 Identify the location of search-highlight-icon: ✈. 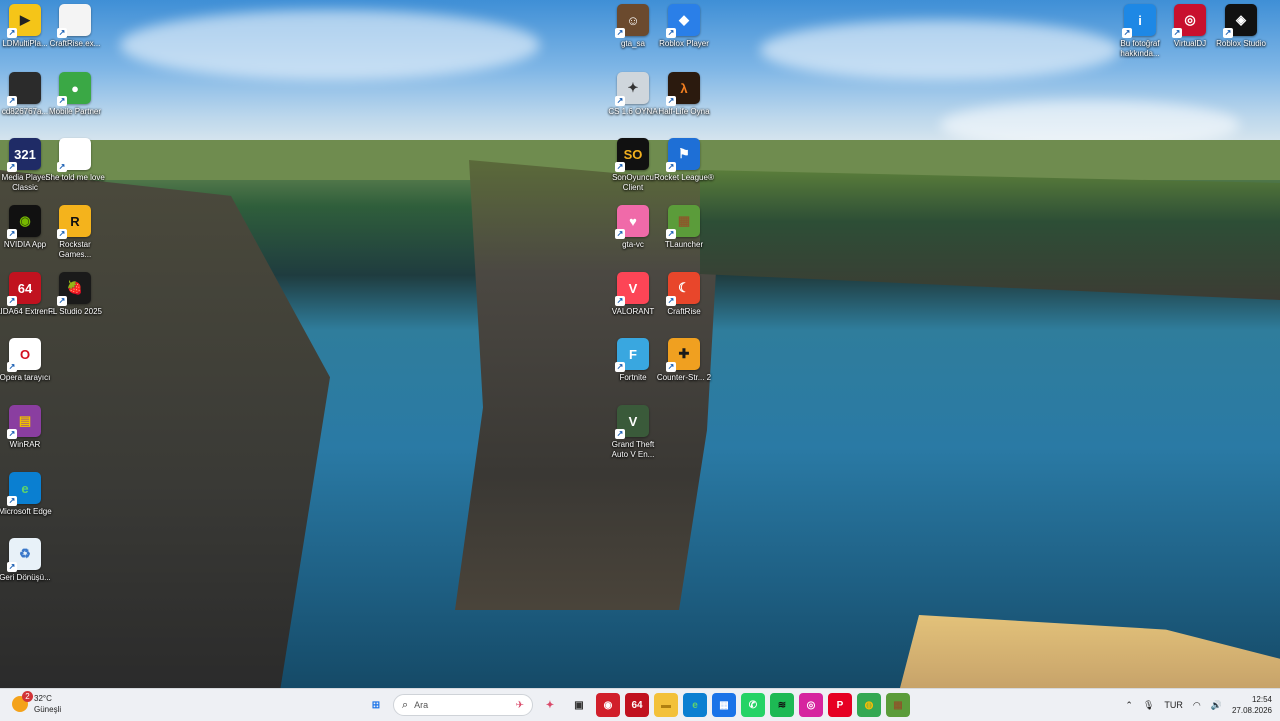
(519, 705).